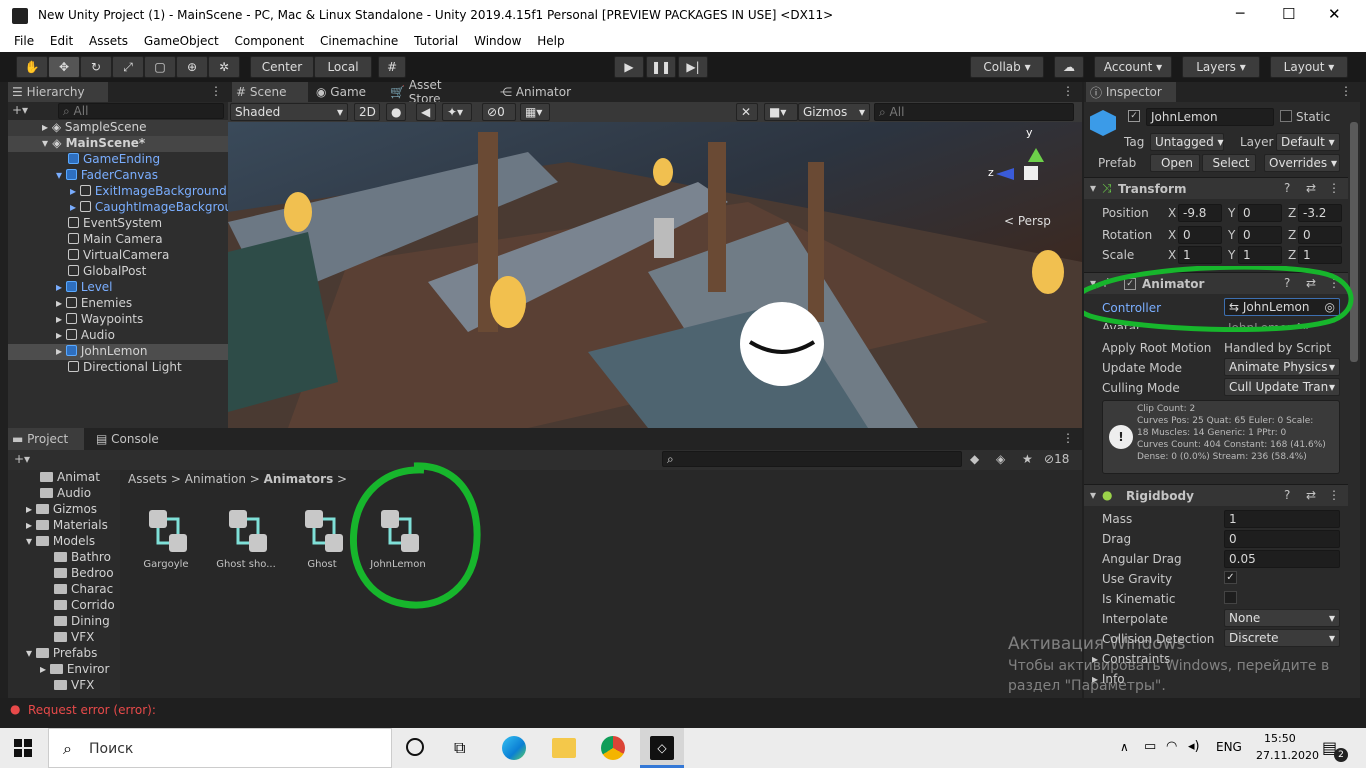 The height and width of the screenshot is (768, 1366). Describe the element at coordinates (46, 439) in the screenshot. I see `tab-project: ▬ Project` at that location.